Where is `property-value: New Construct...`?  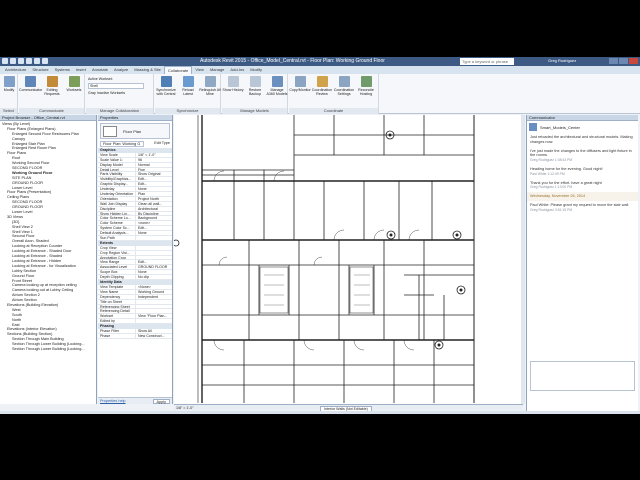 property-value: New Construct... is located at coordinates (154, 336).